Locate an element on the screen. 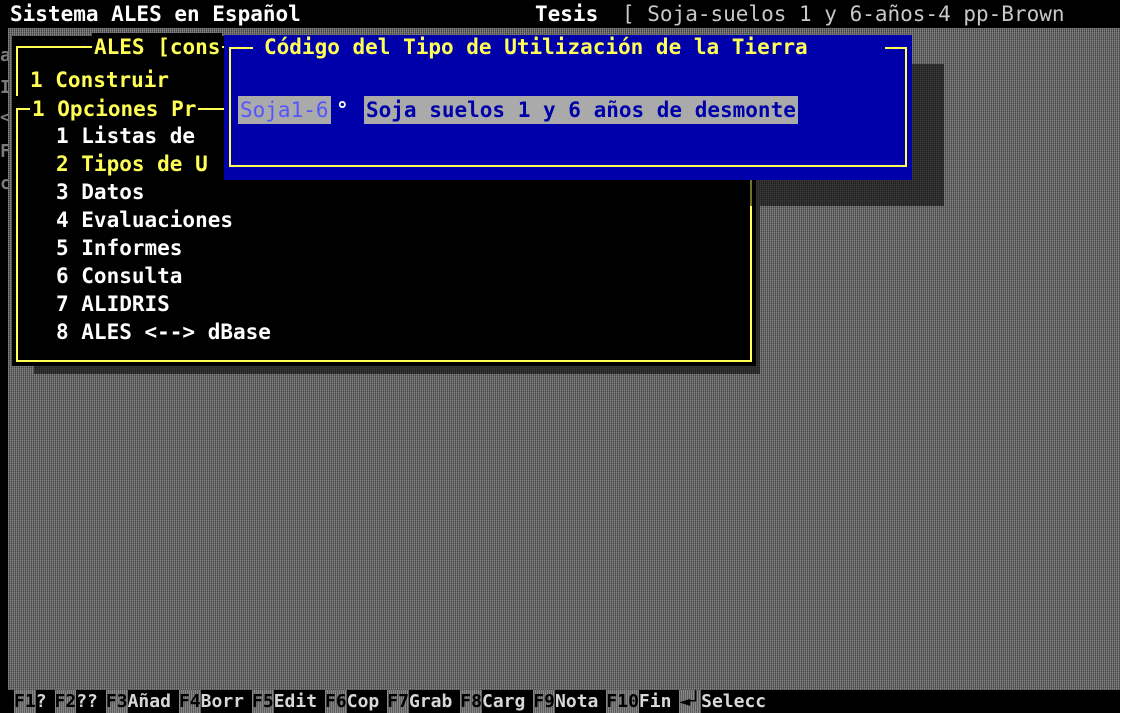 This screenshot has width=1128, height=713. key-label: F6 is located at coordinates (336, 701).